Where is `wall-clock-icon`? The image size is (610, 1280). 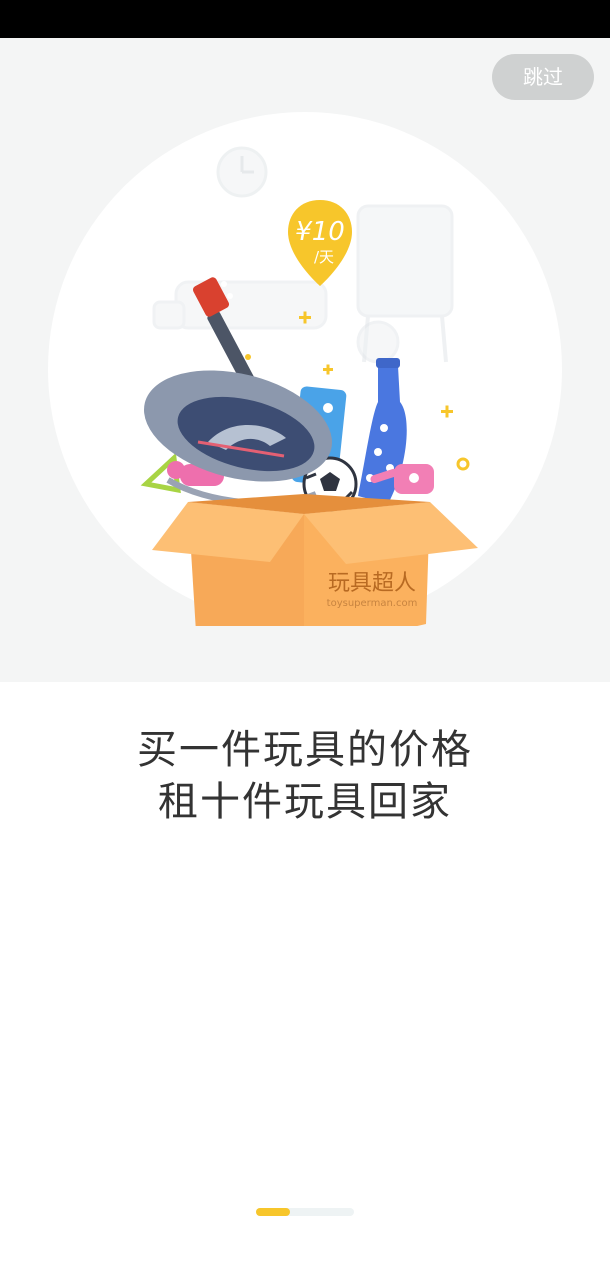
wall-clock-icon is located at coordinates (242, 172).